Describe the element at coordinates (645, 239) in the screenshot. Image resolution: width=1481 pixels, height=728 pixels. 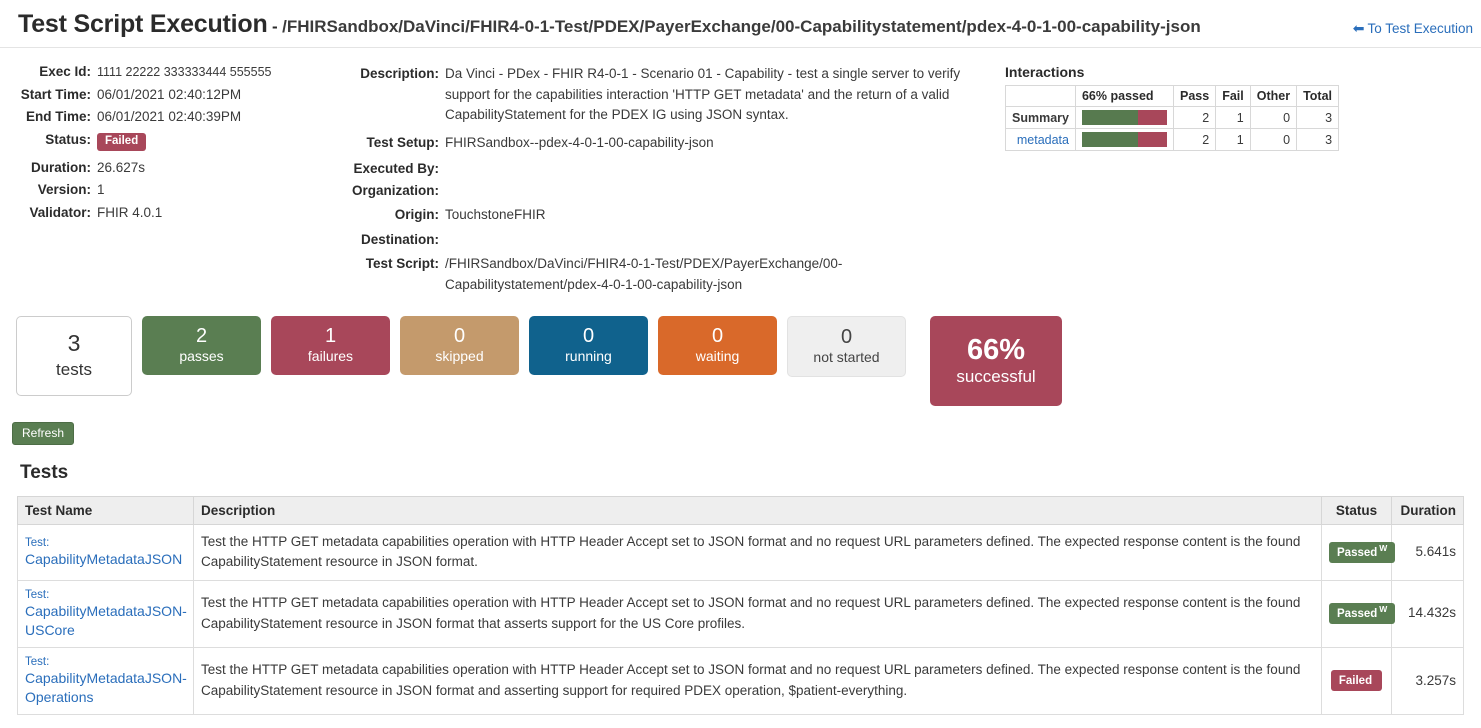
I see `destination-row: Destination:` at that location.